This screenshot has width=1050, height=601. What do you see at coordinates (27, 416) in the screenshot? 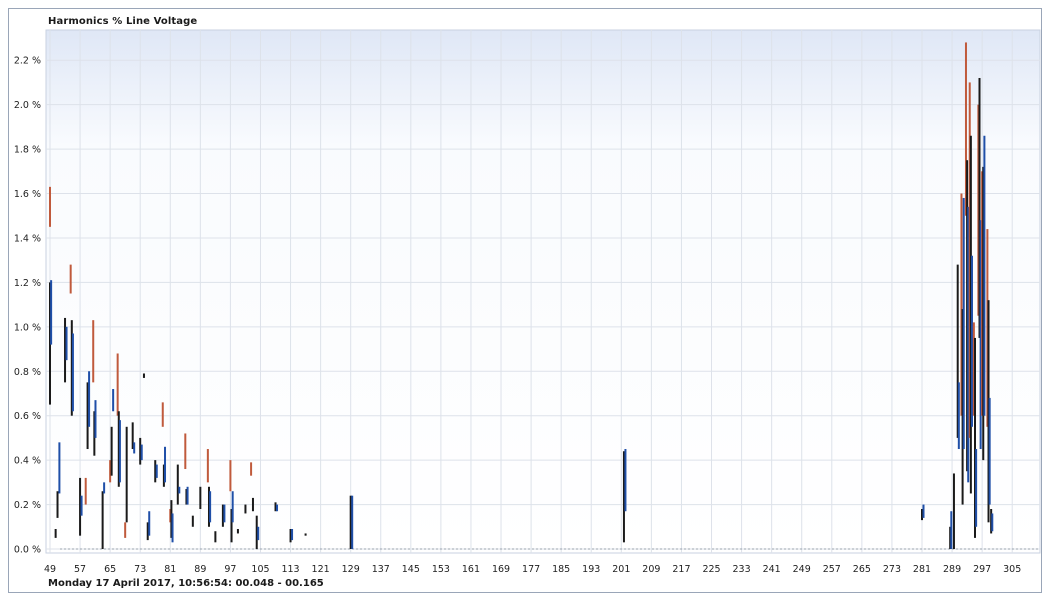
I see `y-tick-label: 0.6 %` at bounding box center [27, 416].